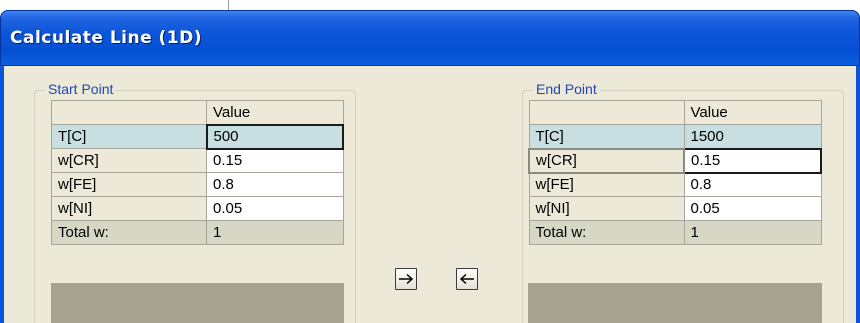 The width and height of the screenshot is (860, 323). Describe the element at coordinates (197, 303) in the screenshot. I see `start-grid-empty-area` at that location.